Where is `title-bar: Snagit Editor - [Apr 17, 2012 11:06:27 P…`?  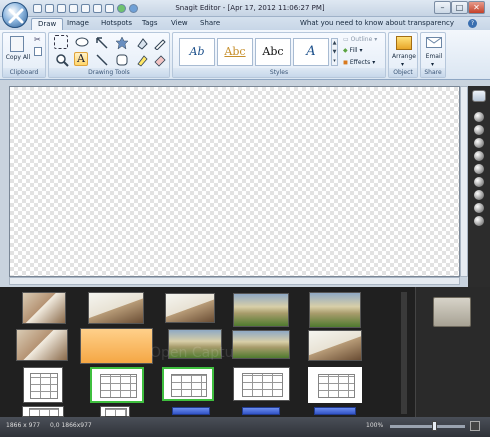
title-bar: Snagit Editor - [Apr 17, 2012 11:06:27 P… is located at coordinates (245, 8).